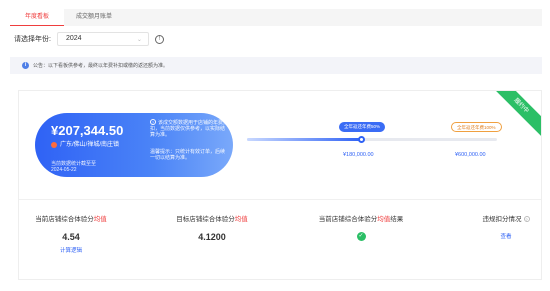 The width and height of the screenshot is (550, 291). I want to click on metric-label: 当前店铺综合体验分均值结果, so click(361, 218).